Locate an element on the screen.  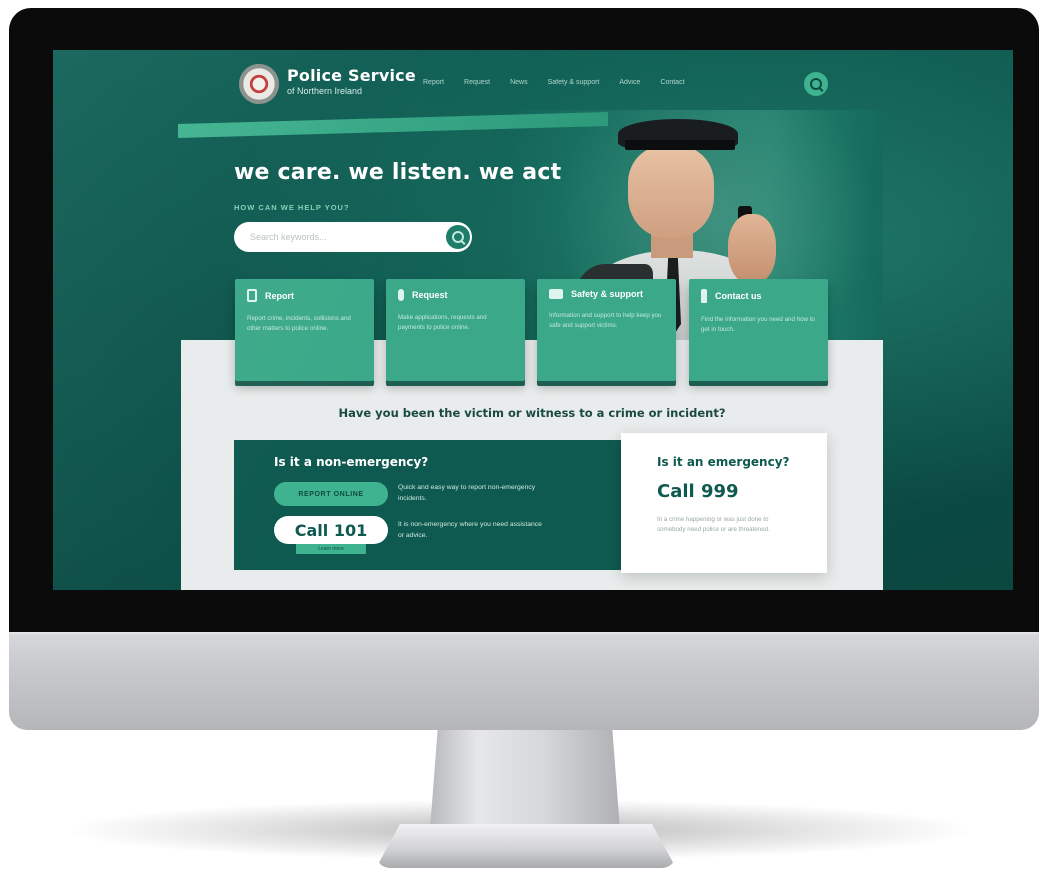
monitor-chin is located at coordinates (524, 681).